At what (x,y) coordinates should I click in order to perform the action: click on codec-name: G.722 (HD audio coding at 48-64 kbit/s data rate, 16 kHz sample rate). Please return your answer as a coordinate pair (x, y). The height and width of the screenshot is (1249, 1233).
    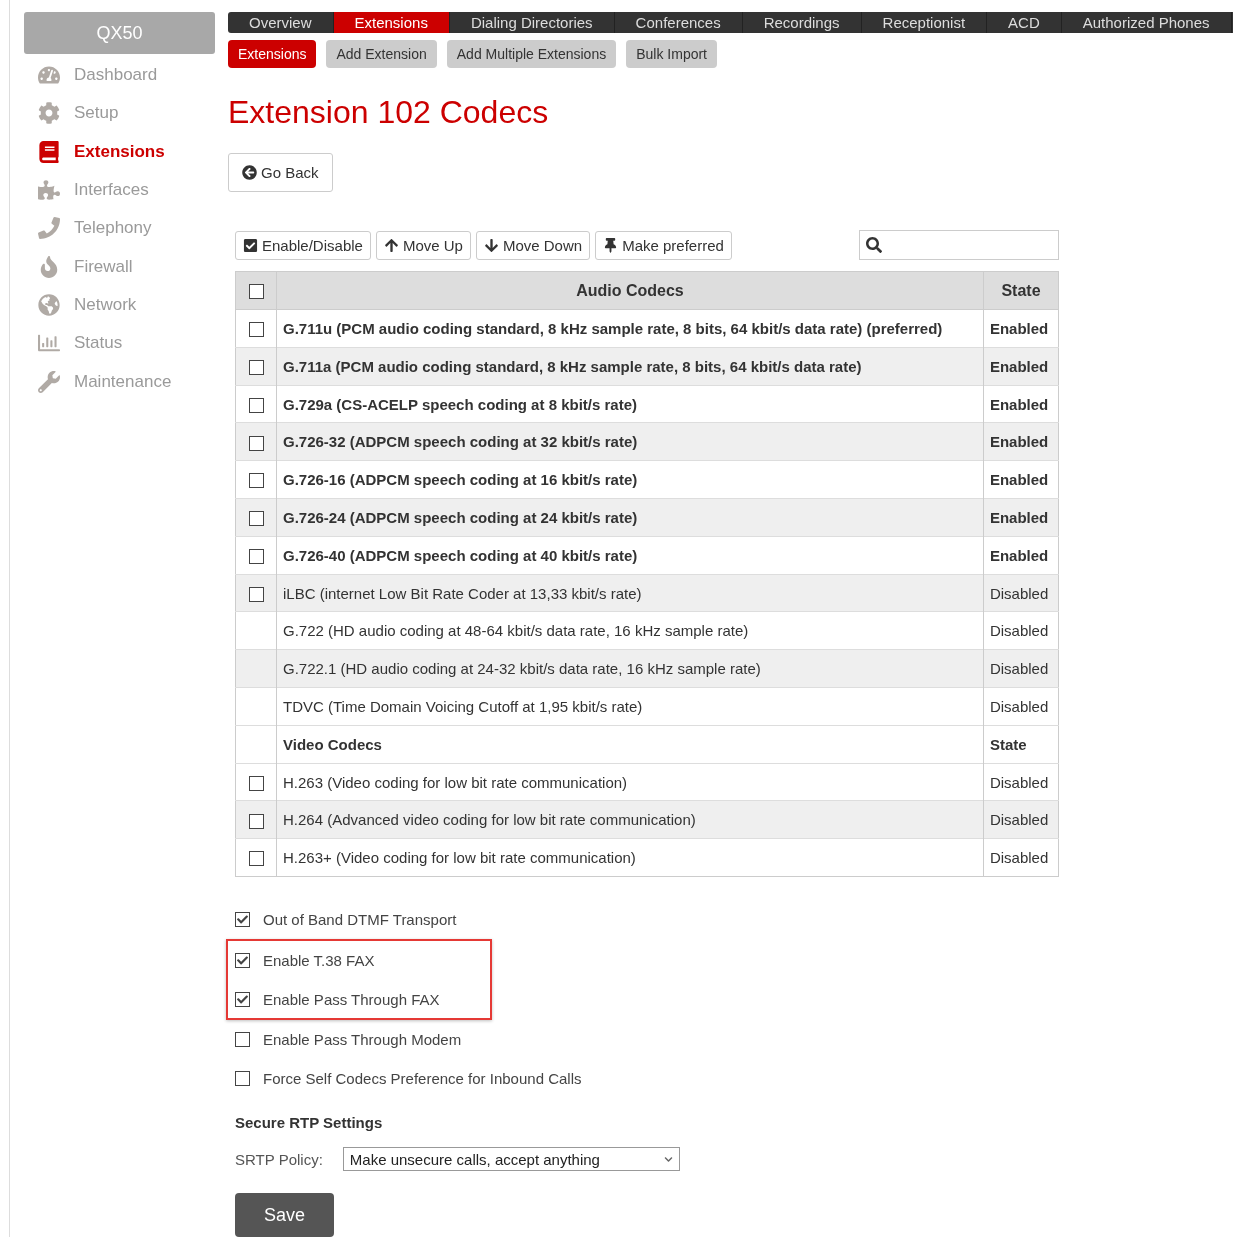
    Looking at the image, I should click on (630, 630).